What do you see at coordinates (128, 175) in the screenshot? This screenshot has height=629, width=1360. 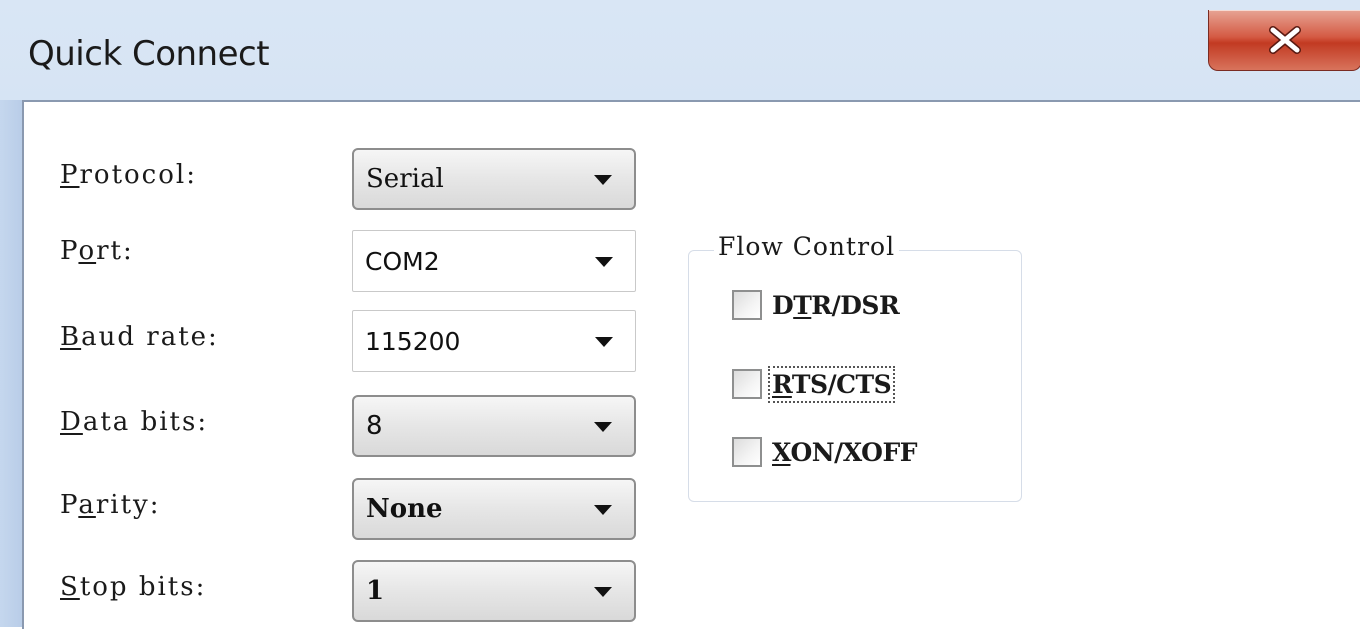 I see `protocol-label: Protocol:` at bounding box center [128, 175].